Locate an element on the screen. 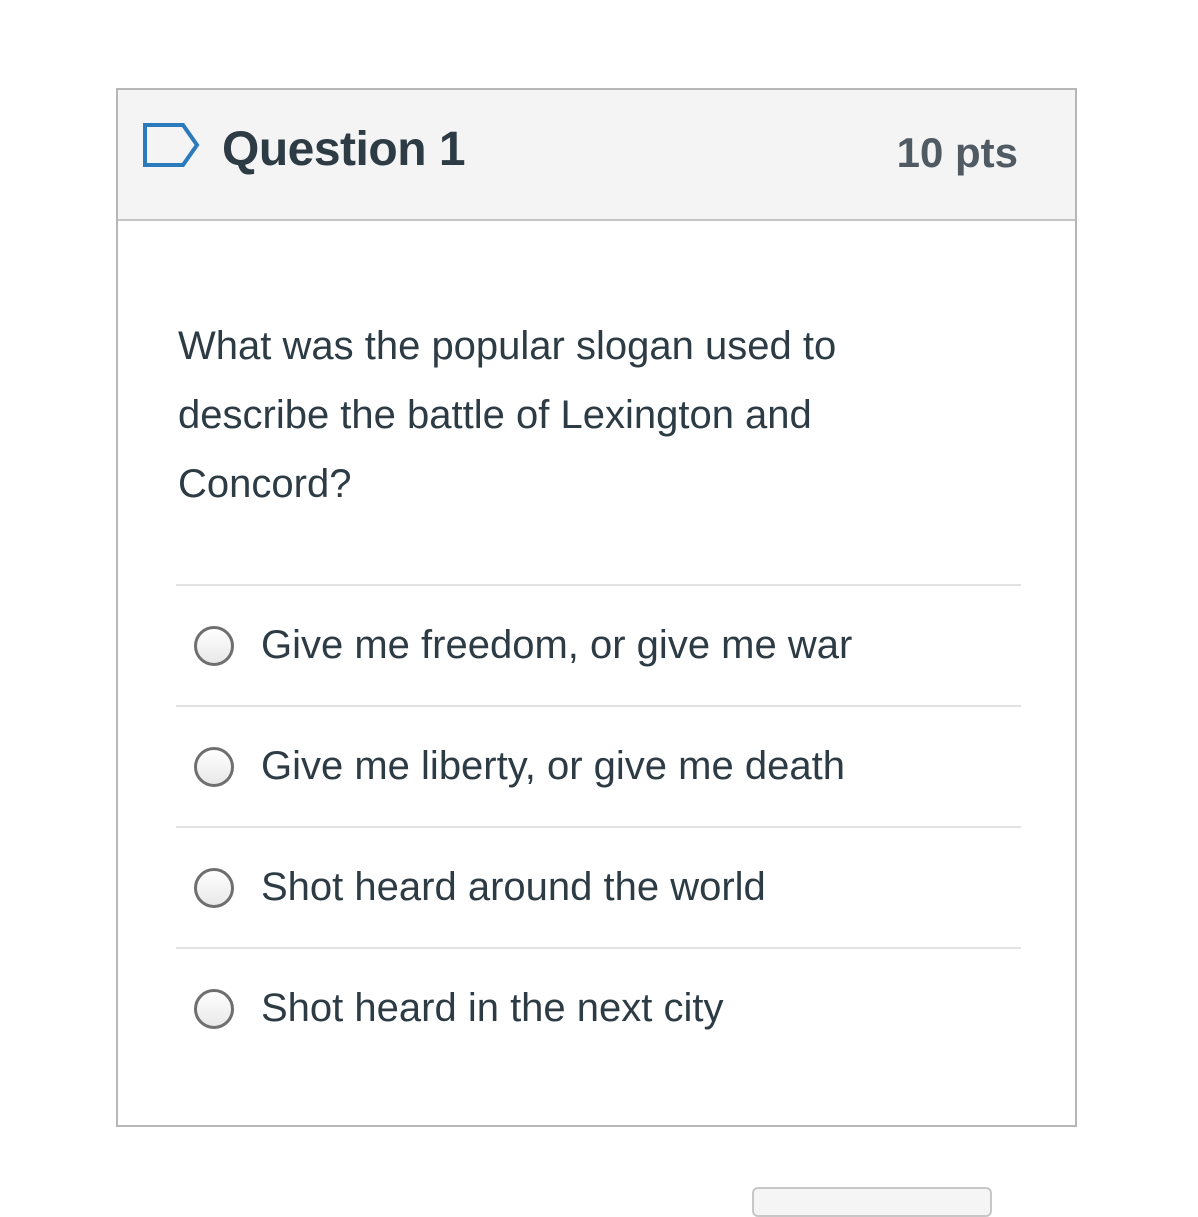 The height and width of the screenshot is (1217, 1198). answer-label: Give me freedom, or give me war is located at coordinates (556, 645).